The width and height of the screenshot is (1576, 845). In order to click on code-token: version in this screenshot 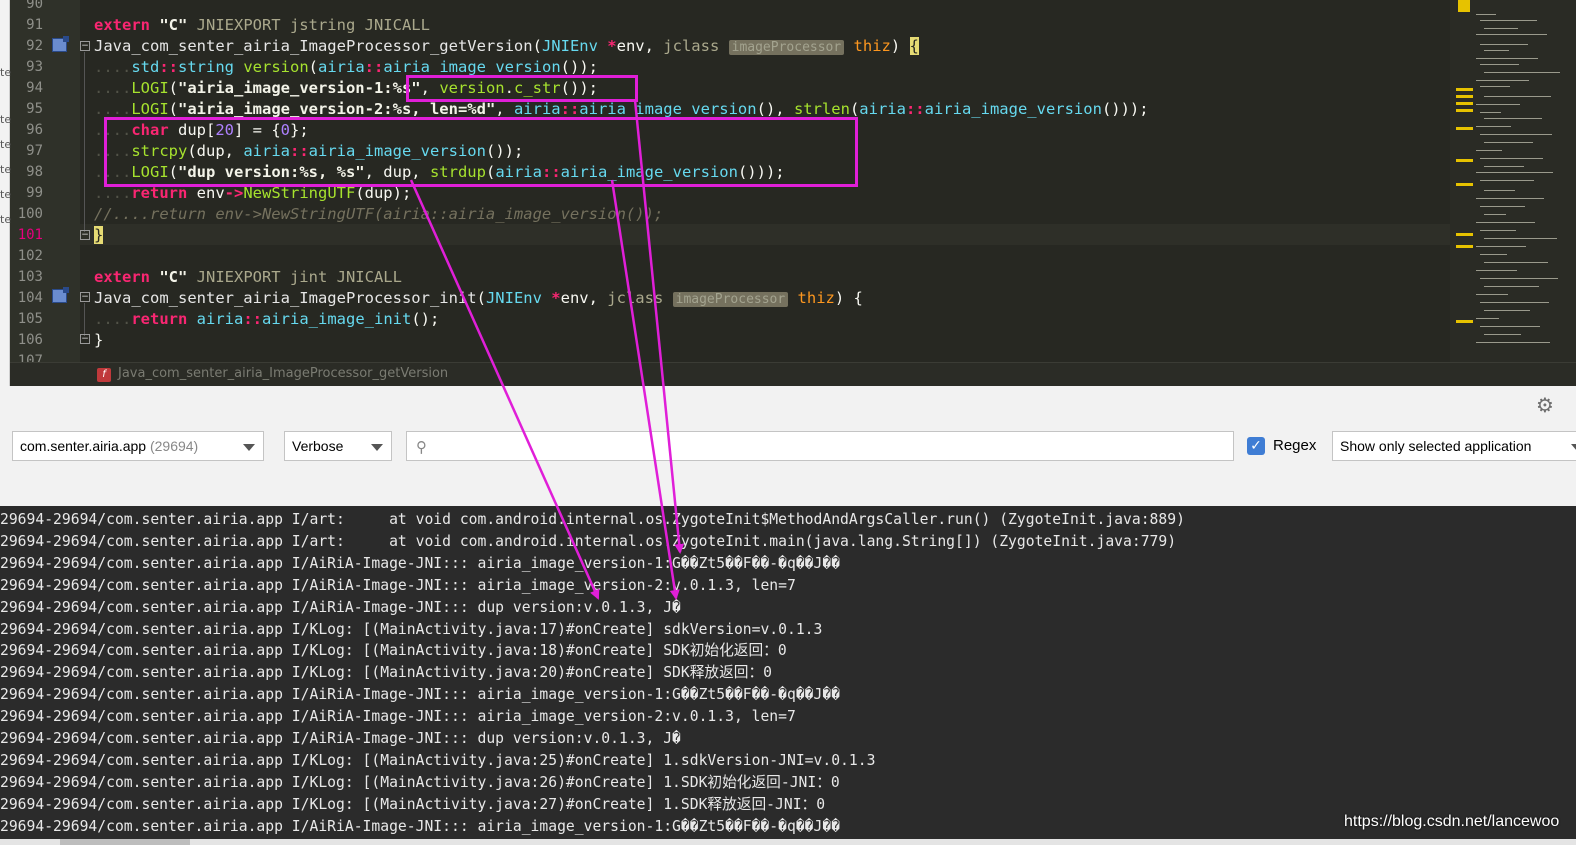, I will do `click(276, 67)`.